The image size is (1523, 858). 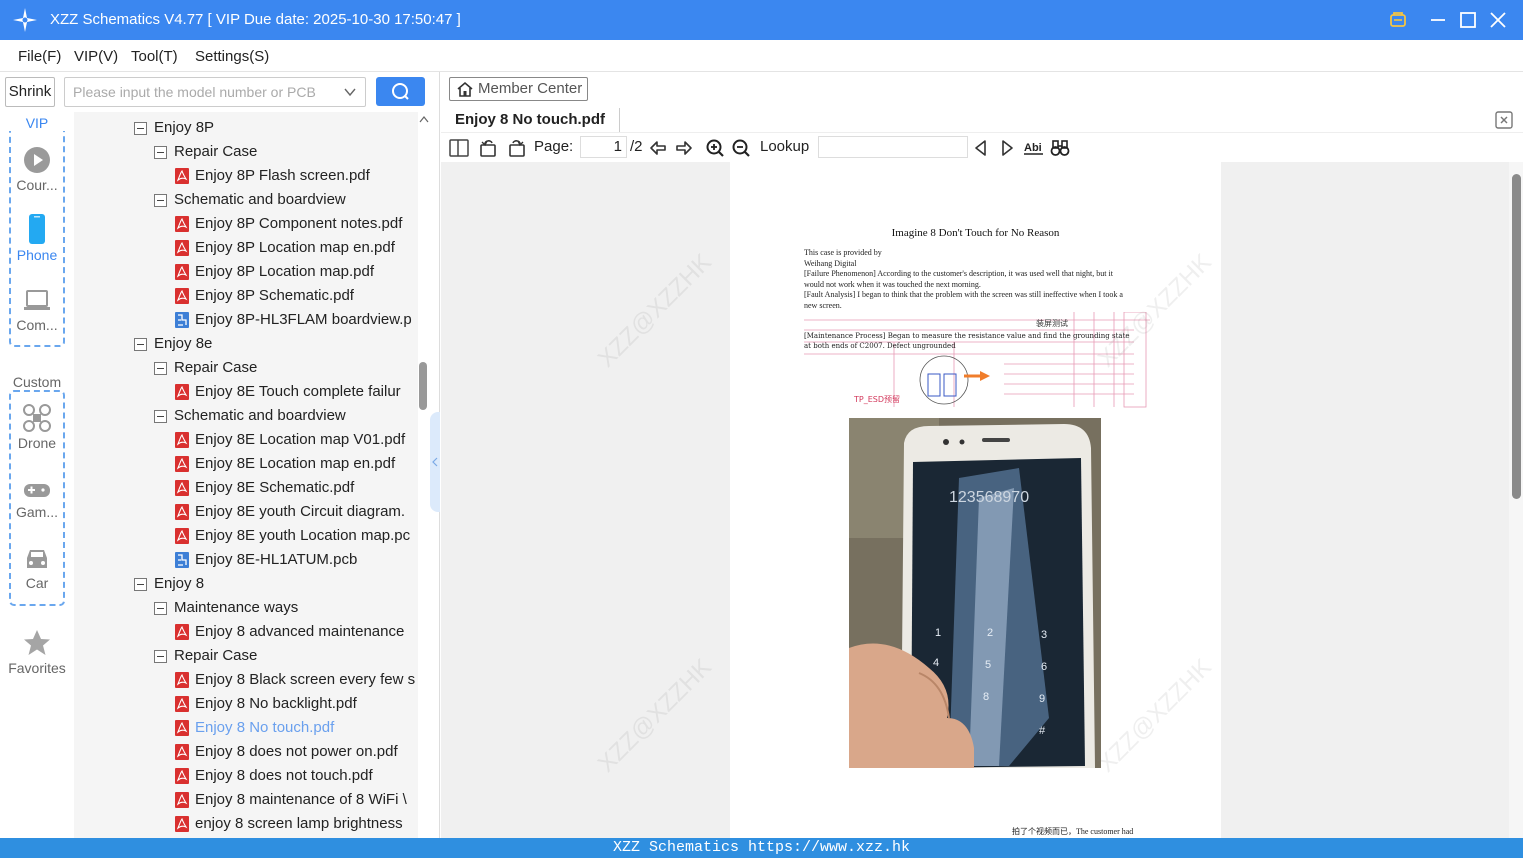 What do you see at coordinates (1504, 120) in the screenshot?
I see `close-tab-icon` at bounding box center [1504, 120].